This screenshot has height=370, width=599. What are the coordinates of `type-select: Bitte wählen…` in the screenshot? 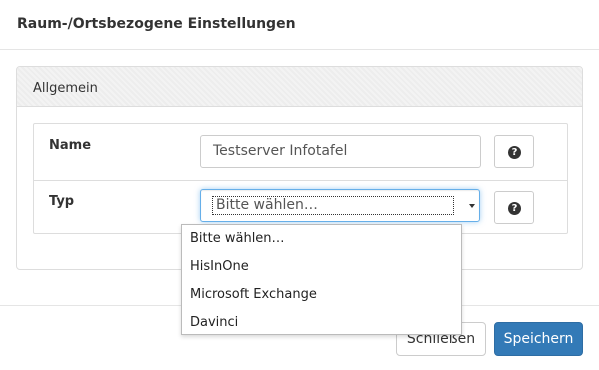 It's located at (340, 205).